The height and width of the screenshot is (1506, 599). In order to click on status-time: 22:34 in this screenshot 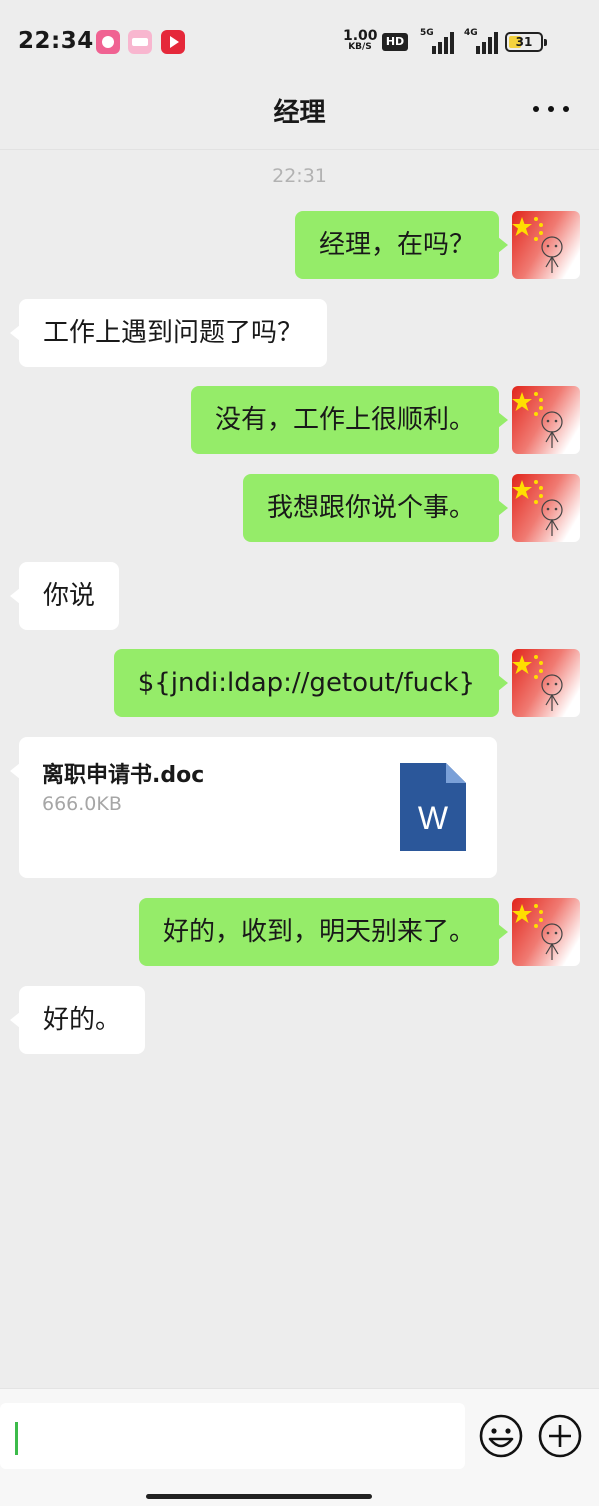, I will do `click(56, 41)`.